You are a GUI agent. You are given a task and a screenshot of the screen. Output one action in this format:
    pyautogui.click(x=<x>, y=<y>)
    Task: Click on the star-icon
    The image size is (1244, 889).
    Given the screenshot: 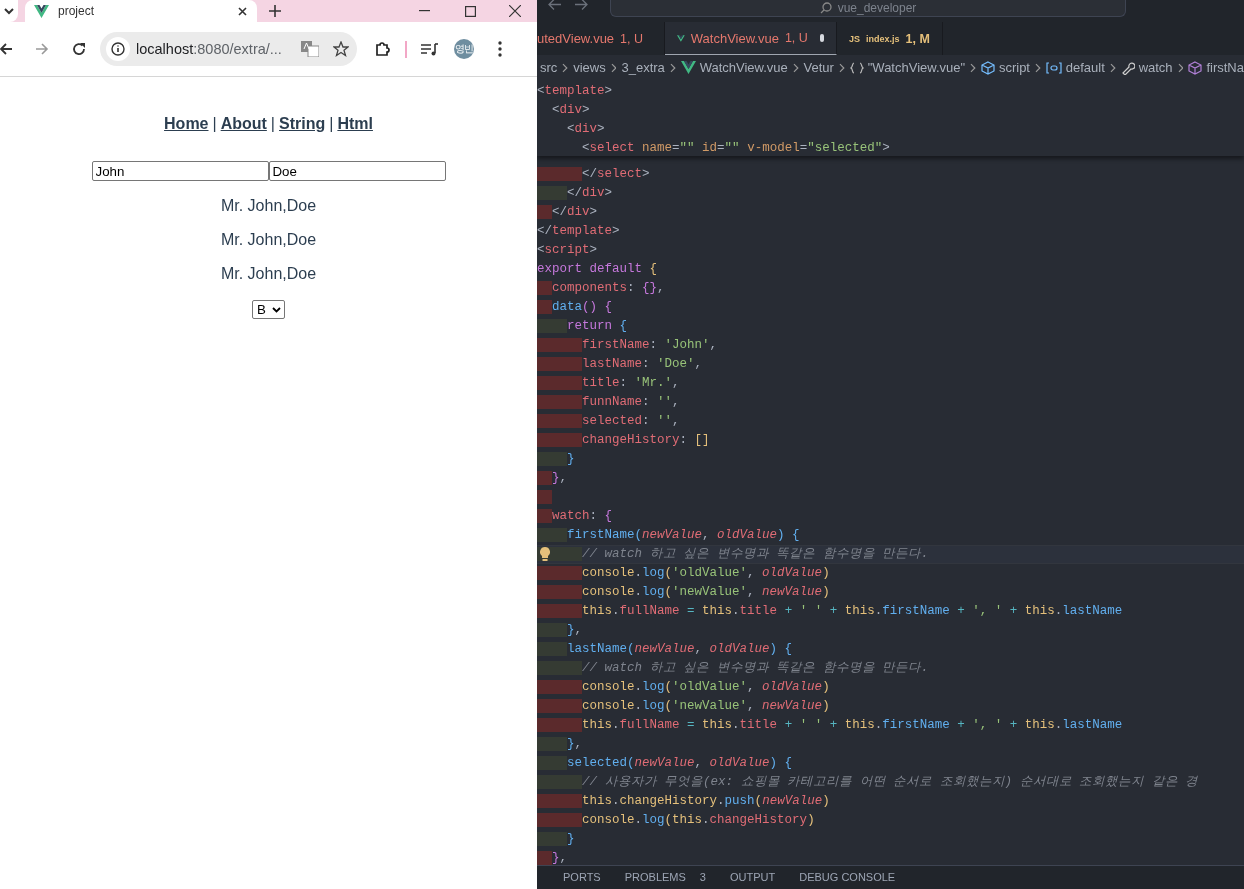 What is the action you would take?
    pyautogui.click(x=341, y=49)
    